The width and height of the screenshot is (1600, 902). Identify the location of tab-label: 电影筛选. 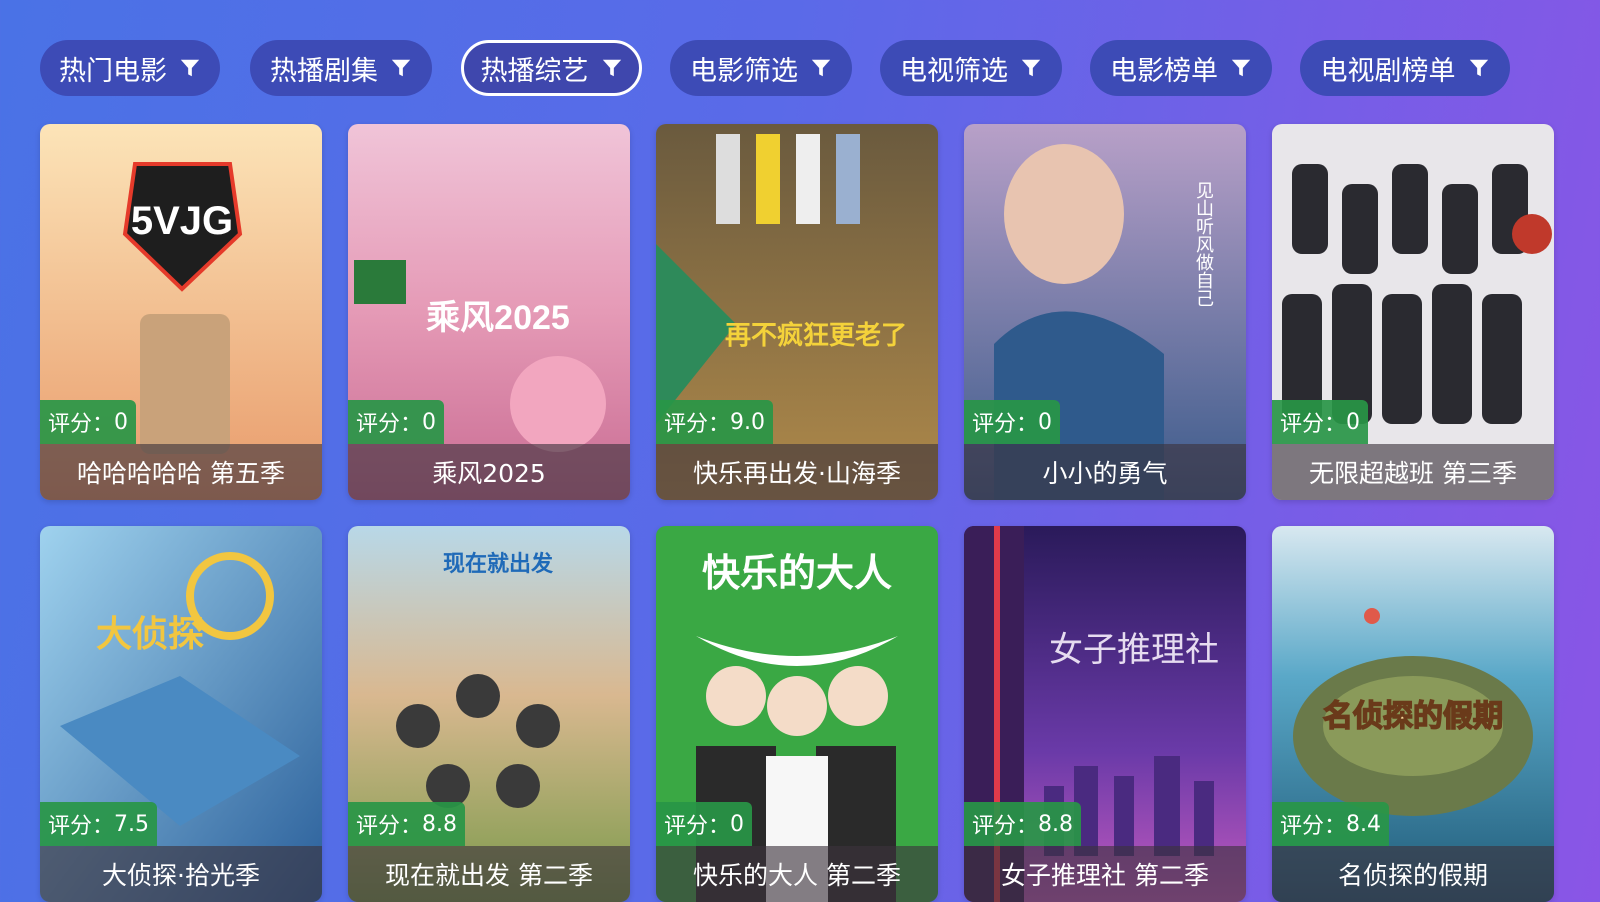
(744, 71).